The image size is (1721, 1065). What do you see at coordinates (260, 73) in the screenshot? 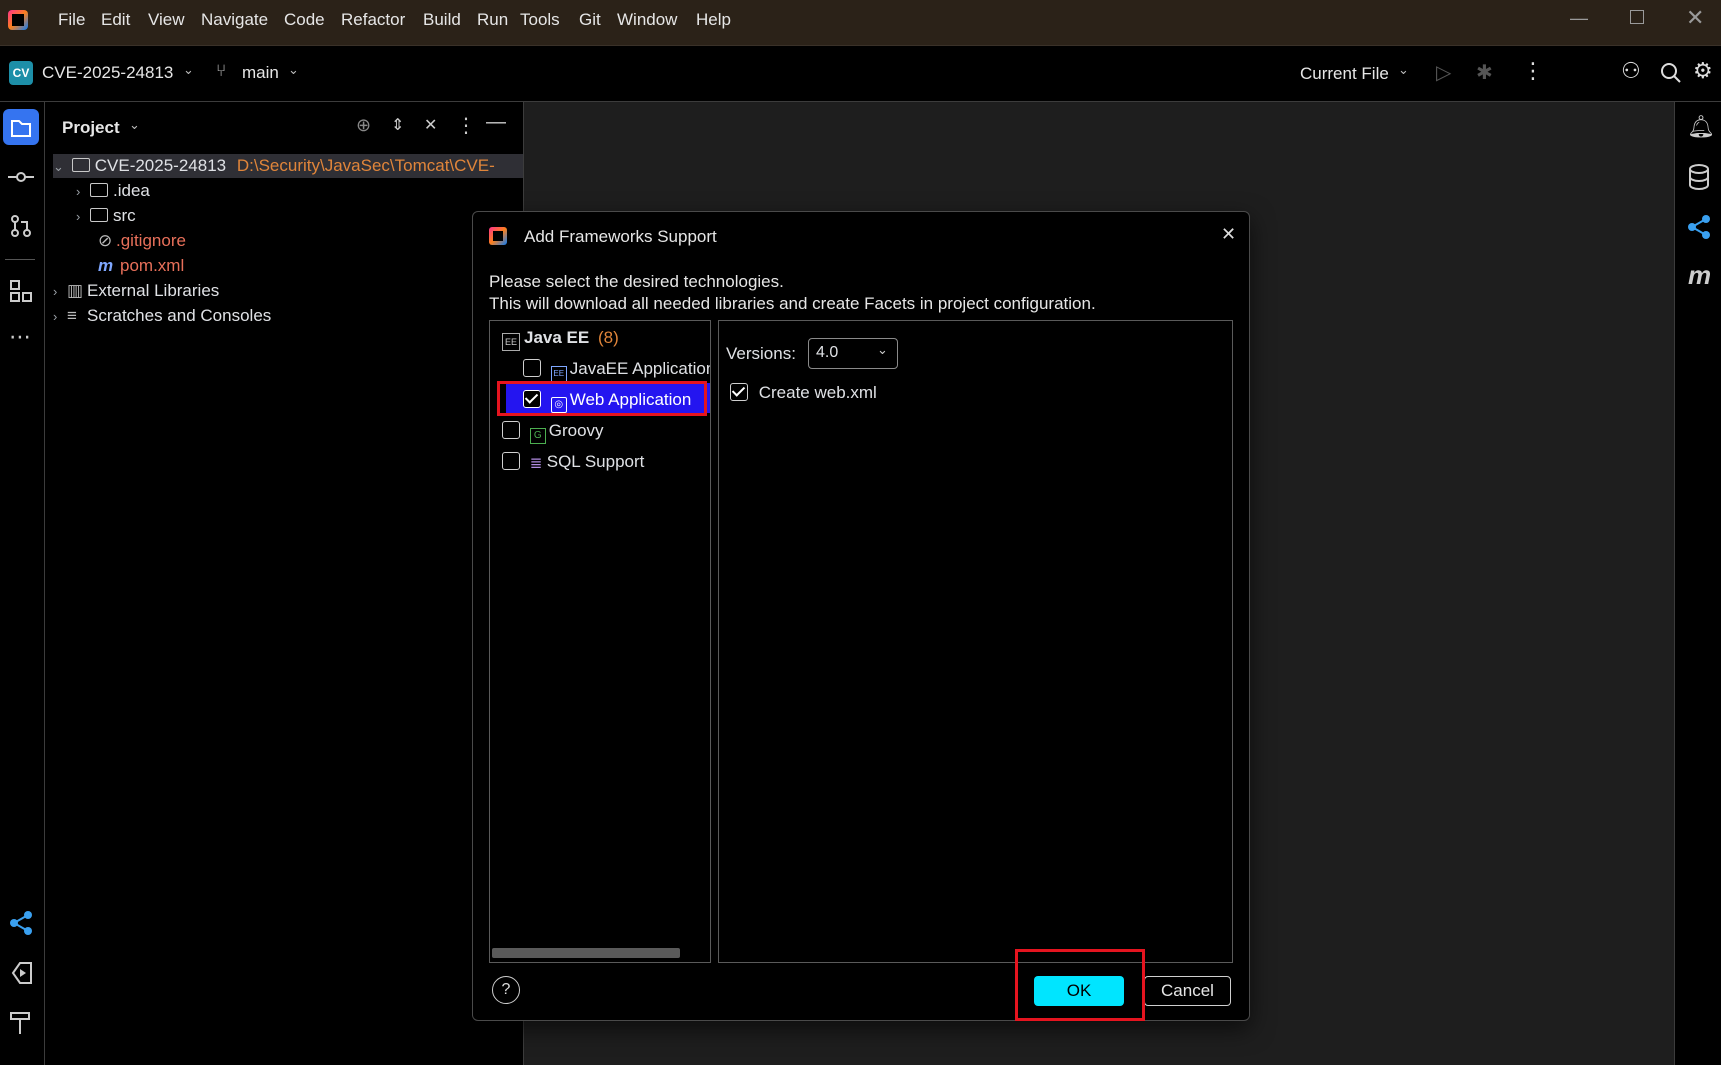
I see `branch-selector: main` at bounding box center [260, 73].